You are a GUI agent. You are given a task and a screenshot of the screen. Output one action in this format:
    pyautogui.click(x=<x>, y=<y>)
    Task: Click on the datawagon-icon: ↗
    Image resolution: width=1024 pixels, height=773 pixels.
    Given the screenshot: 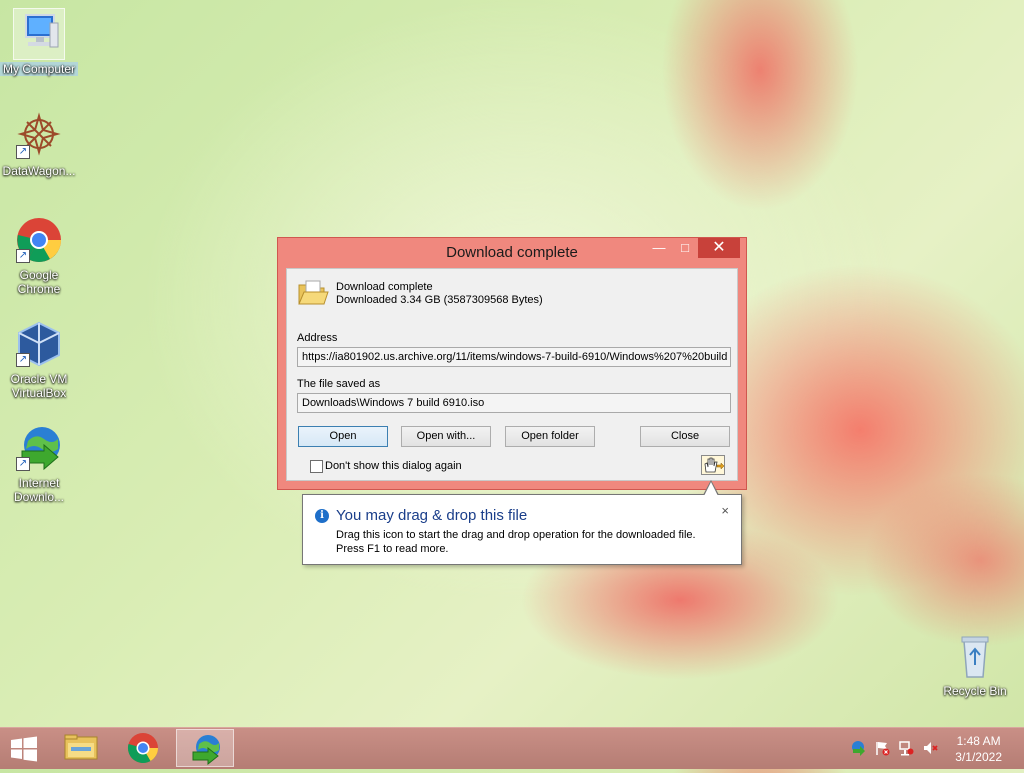 What is the action you would take?
    pyautogui.click(x=39, y=136)
    